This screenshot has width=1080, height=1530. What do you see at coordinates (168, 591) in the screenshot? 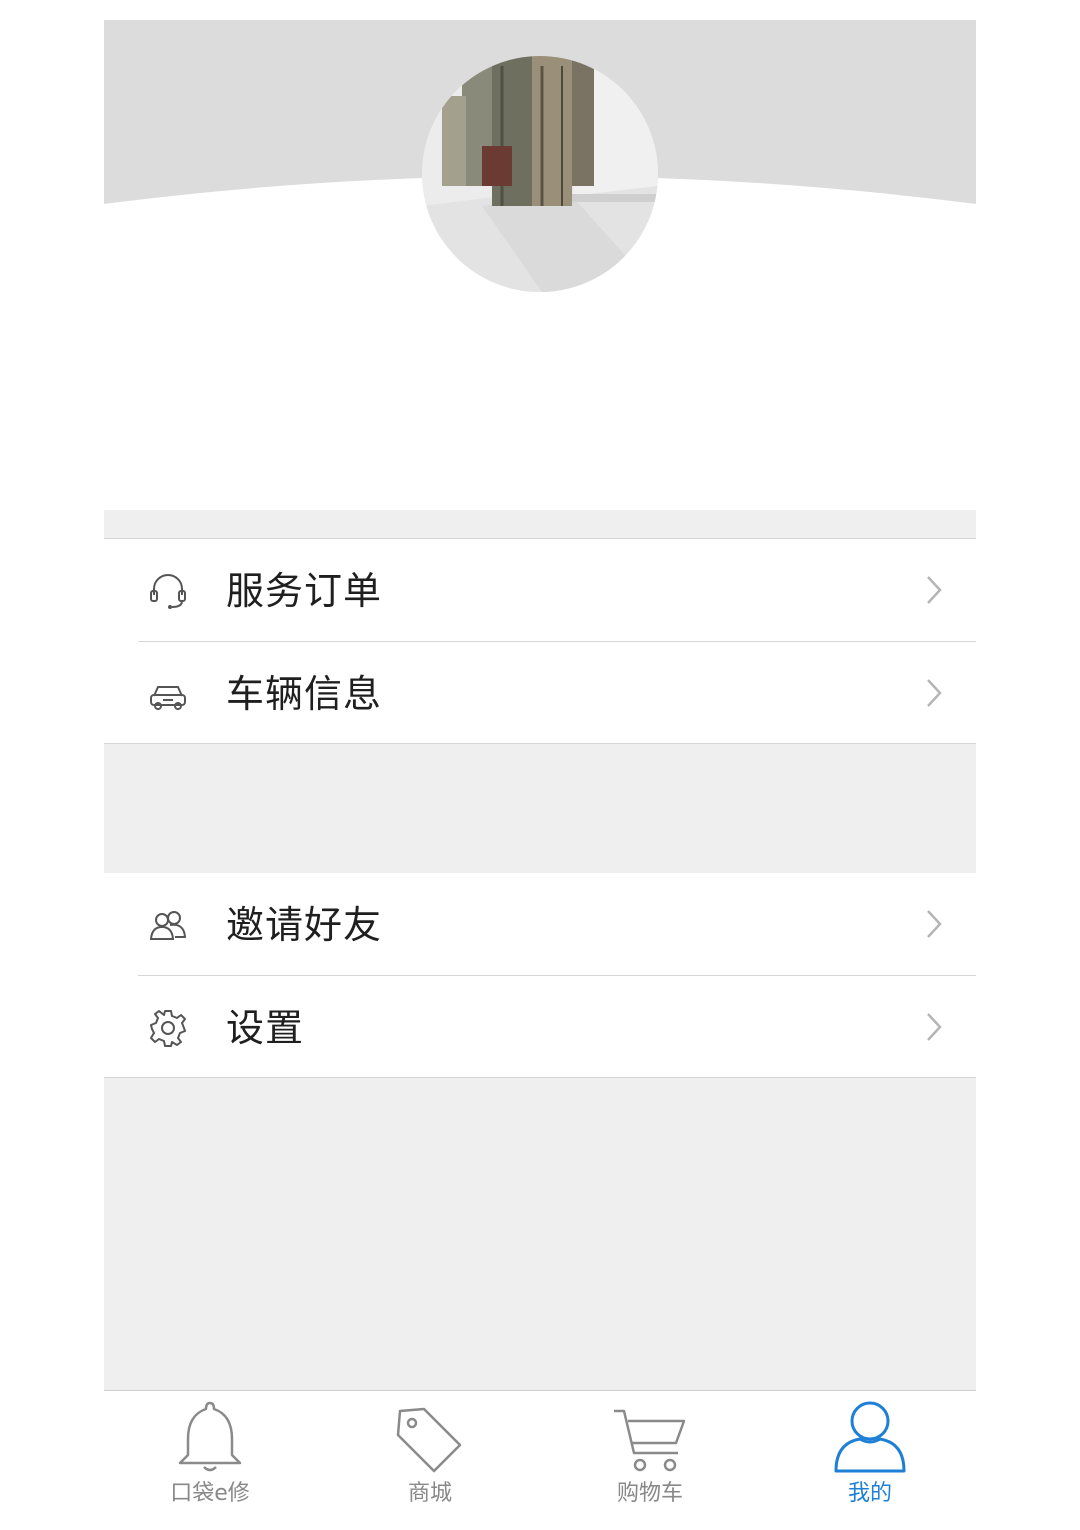
I see `headset-icon` at bounding box center [168, 591].